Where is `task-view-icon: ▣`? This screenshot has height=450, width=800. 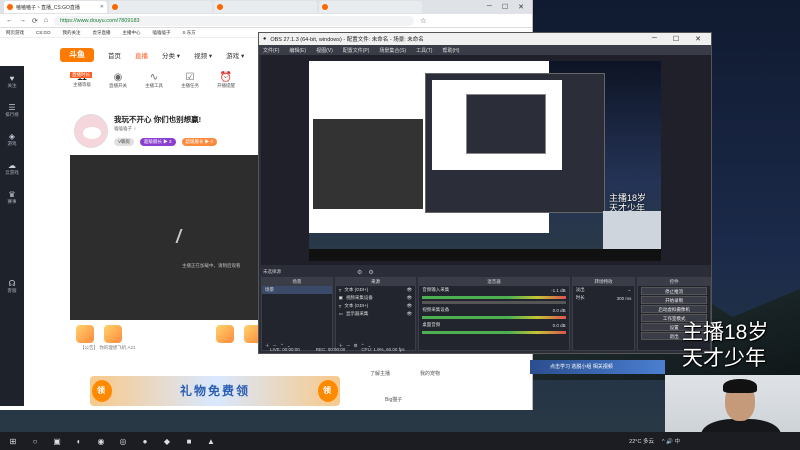 task-view-icon: ▣ is located at coordinates (57, 441).